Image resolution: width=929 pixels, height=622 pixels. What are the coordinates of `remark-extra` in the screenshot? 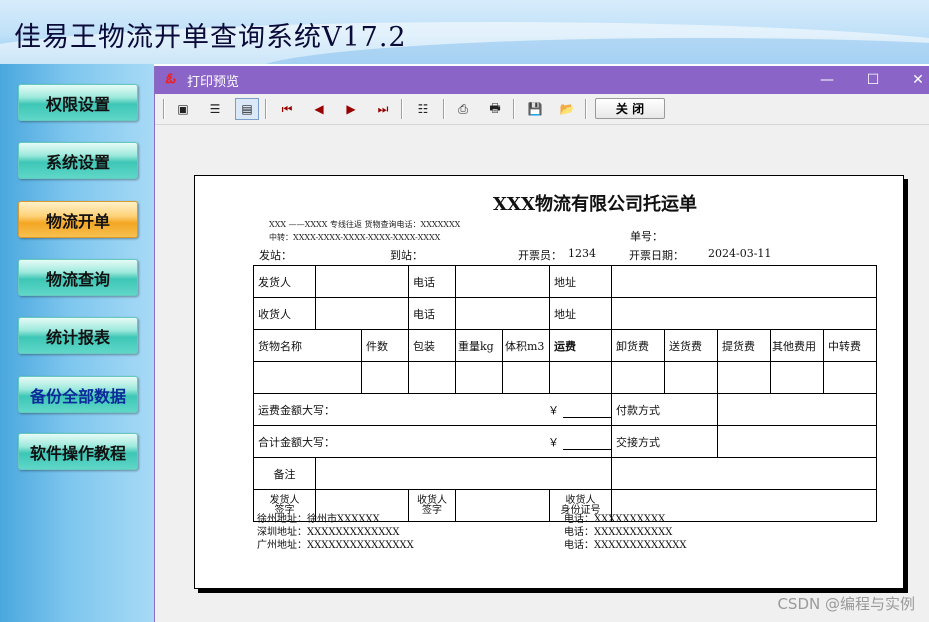 It's located at (744, 473).